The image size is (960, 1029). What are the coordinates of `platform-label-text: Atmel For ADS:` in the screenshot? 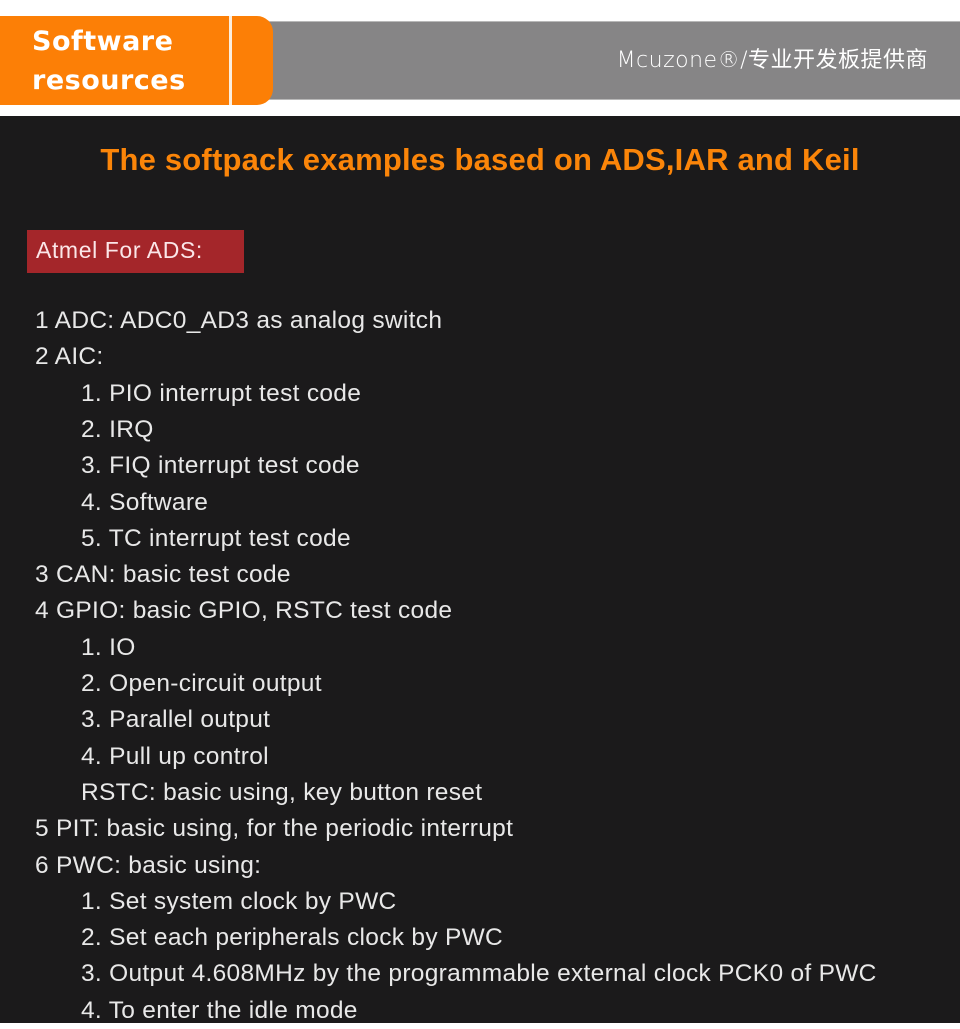 It's located at (119, 250).